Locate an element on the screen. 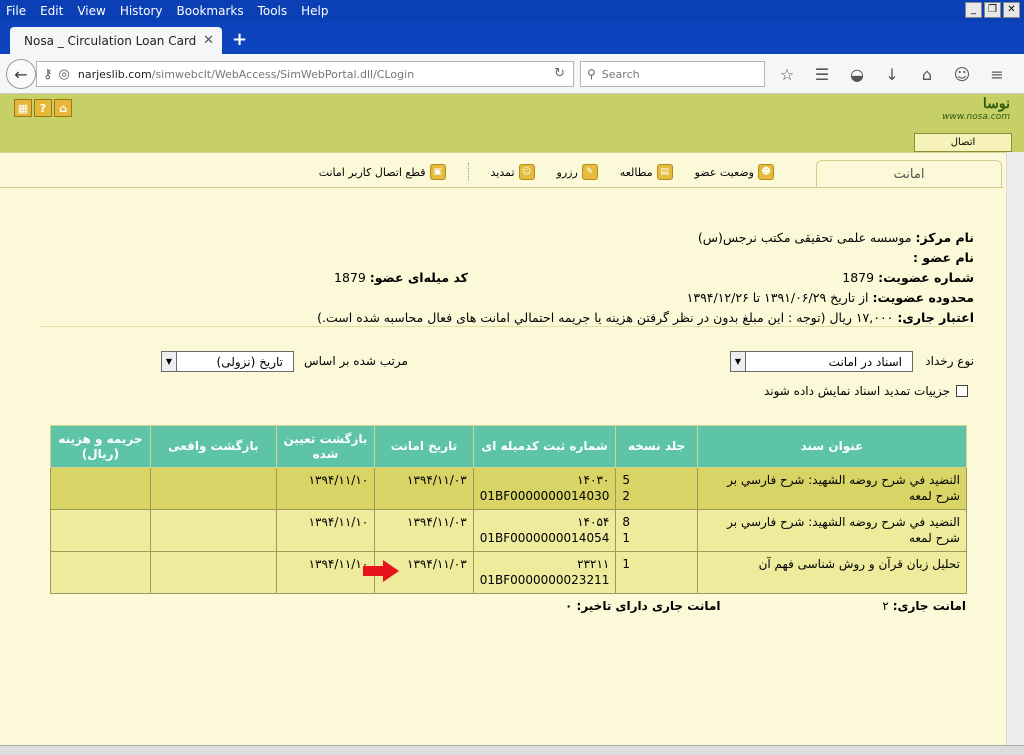  disconnect-icon: ▣ is located at coordinates (437, 172).